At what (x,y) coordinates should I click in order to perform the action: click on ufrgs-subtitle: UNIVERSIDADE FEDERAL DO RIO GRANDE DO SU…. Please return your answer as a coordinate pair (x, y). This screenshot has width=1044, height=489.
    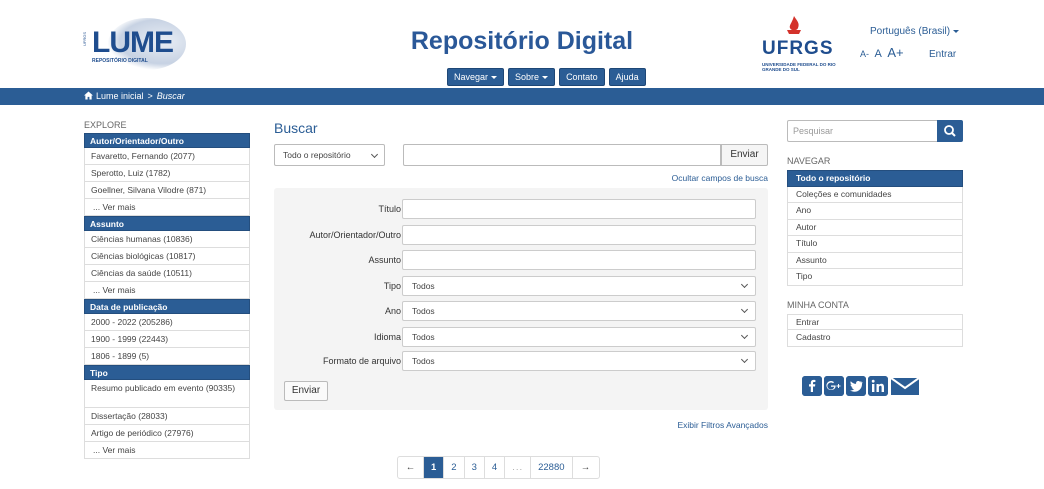
    Looking at the image, I should click on (799, 67).